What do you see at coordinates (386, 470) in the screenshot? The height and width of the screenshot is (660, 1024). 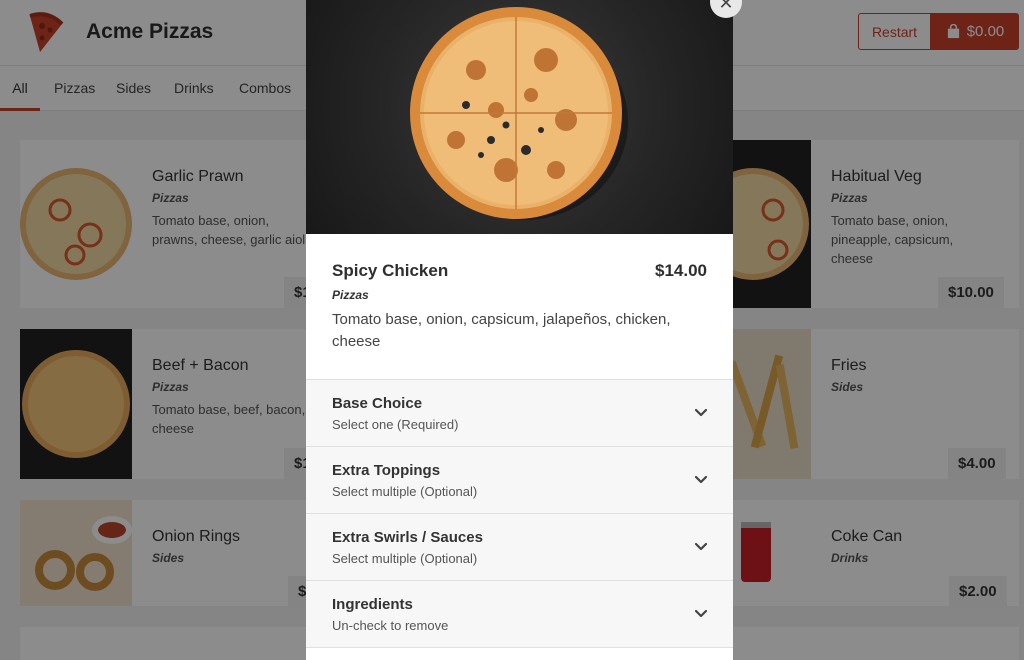 I see `option-title: Extra Toppings` at bounding box center [386, 470].